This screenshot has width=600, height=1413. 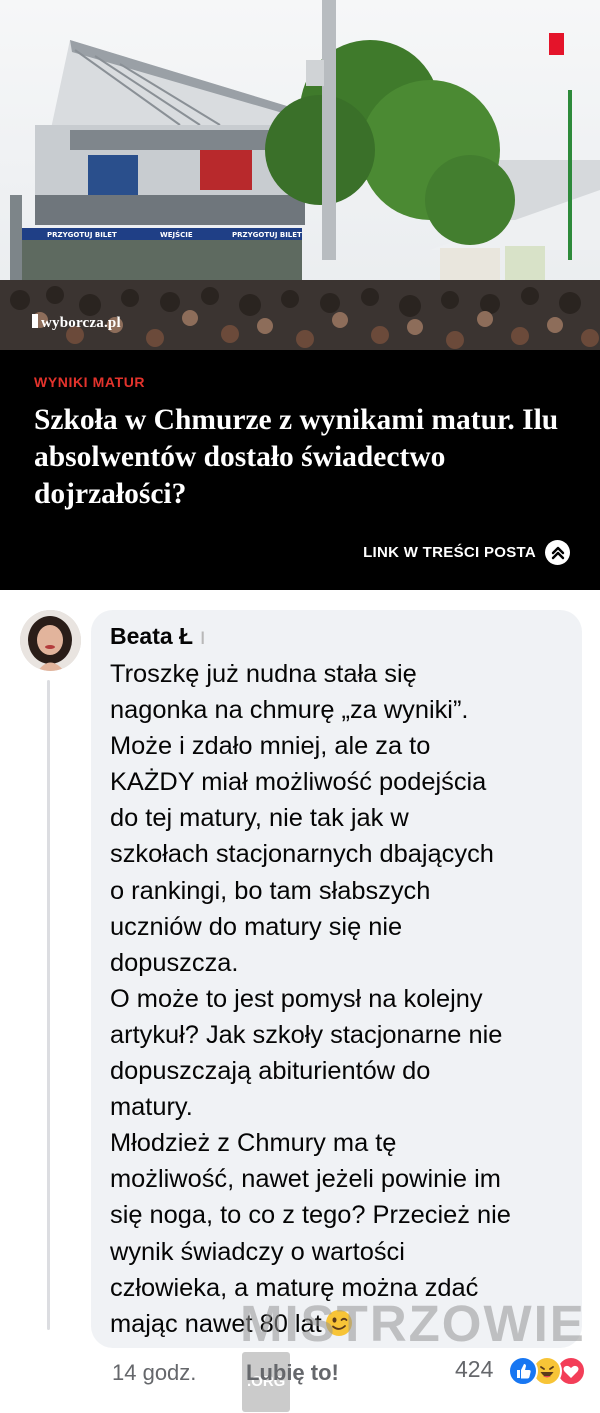 What do you see at coordinates (267, 235) in the screenshot?
I see `banner-right-text: PRZYGOTUJ BILET` at bounding box center [267, 235].